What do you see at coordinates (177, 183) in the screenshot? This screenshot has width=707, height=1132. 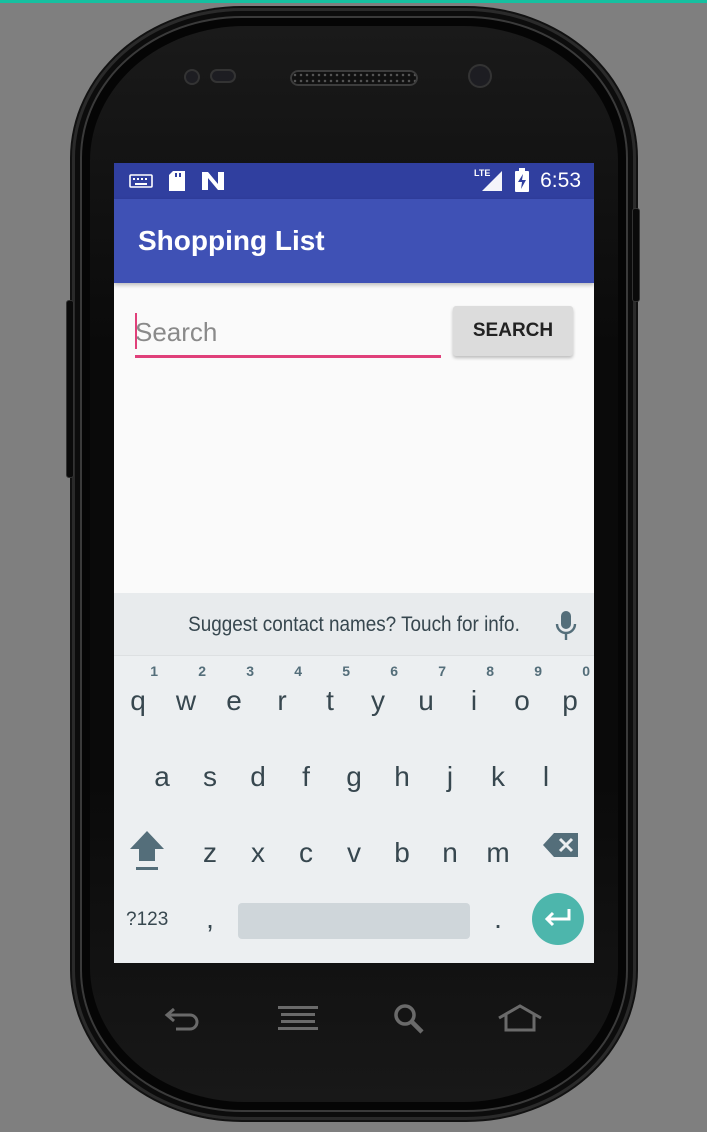 I see `sd-card-icon` at bounding box center [177, 183].